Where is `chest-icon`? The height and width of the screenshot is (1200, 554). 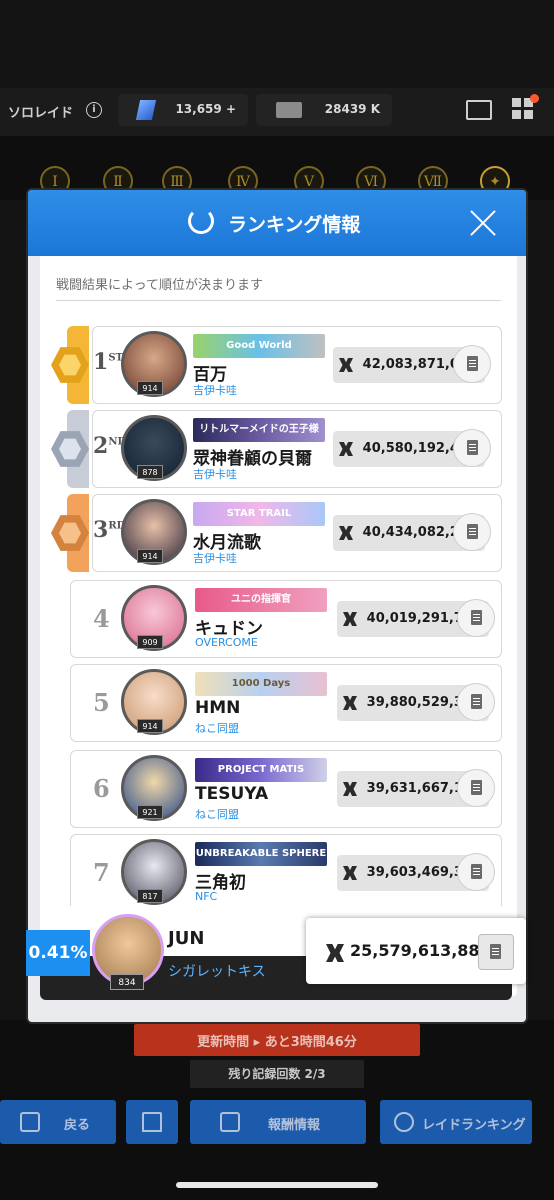 chest-icon is located at coordinates (230, 1122).